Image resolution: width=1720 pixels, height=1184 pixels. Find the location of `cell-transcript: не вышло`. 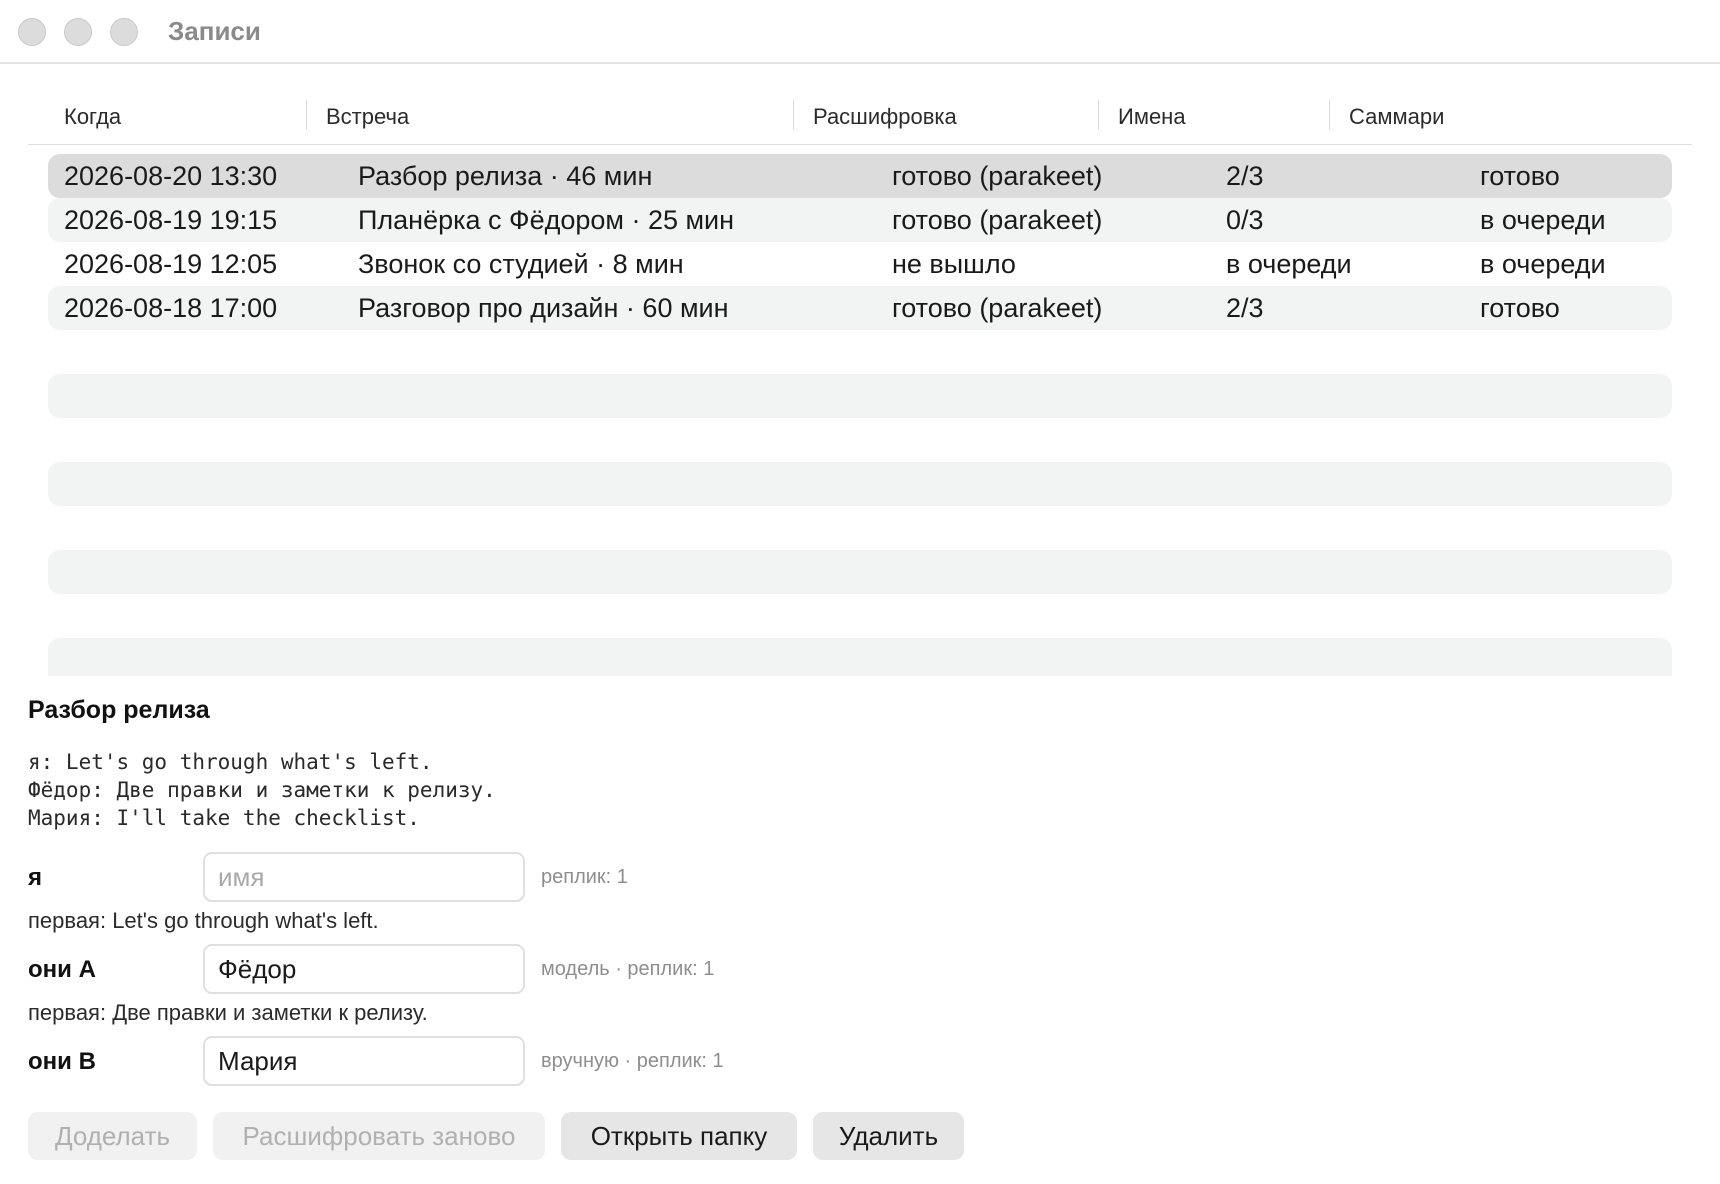

cell-transcript: не вышло is located at coordinates (954, 264).